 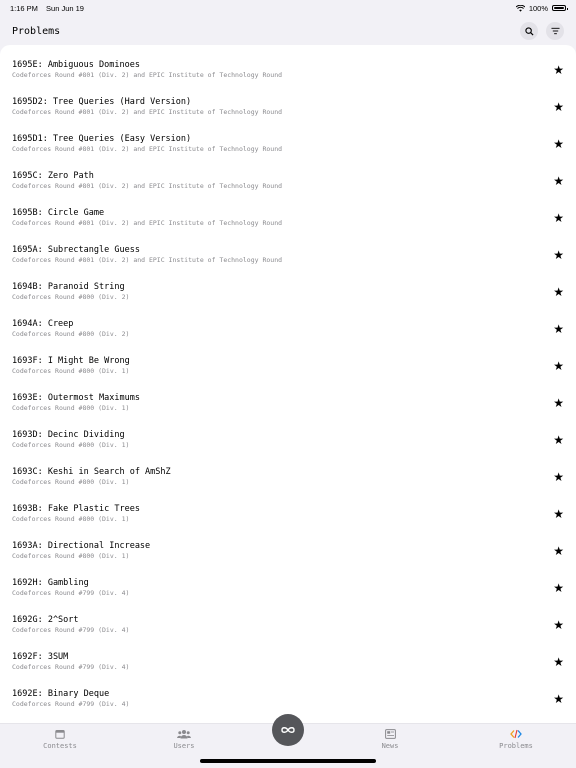 What do you see at coordinates (76, 249) in the screenshot?
I see `problem-title: 1695A: Subrectangle Guess` at bounding box center [76, 249].